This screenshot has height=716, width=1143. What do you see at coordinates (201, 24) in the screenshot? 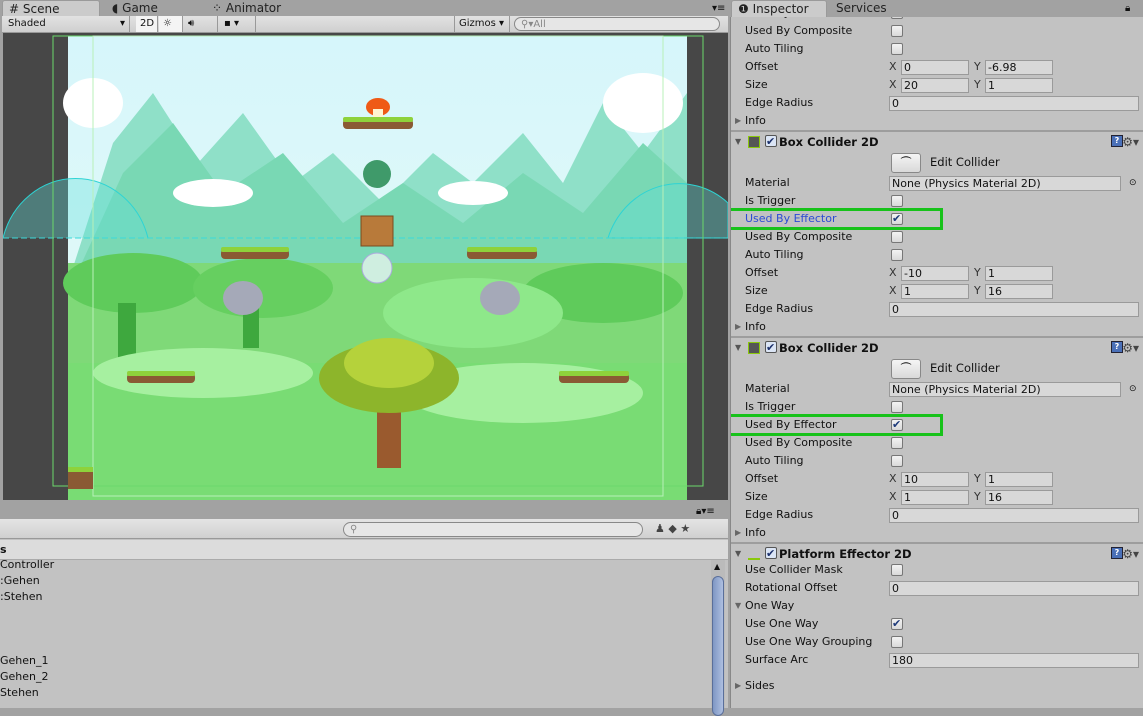
I see `audio-icon: 🔊︎` at bounding box center [201, 24].